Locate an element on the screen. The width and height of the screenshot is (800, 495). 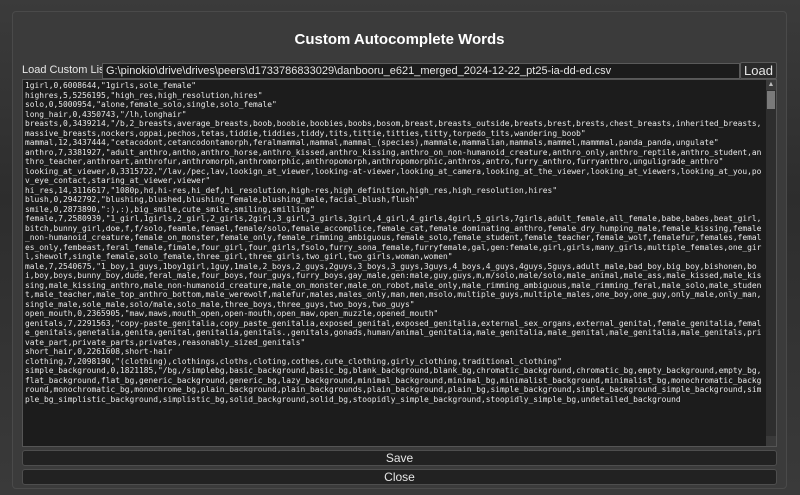
resize-grip-icon is located at coordinates (771, 441).